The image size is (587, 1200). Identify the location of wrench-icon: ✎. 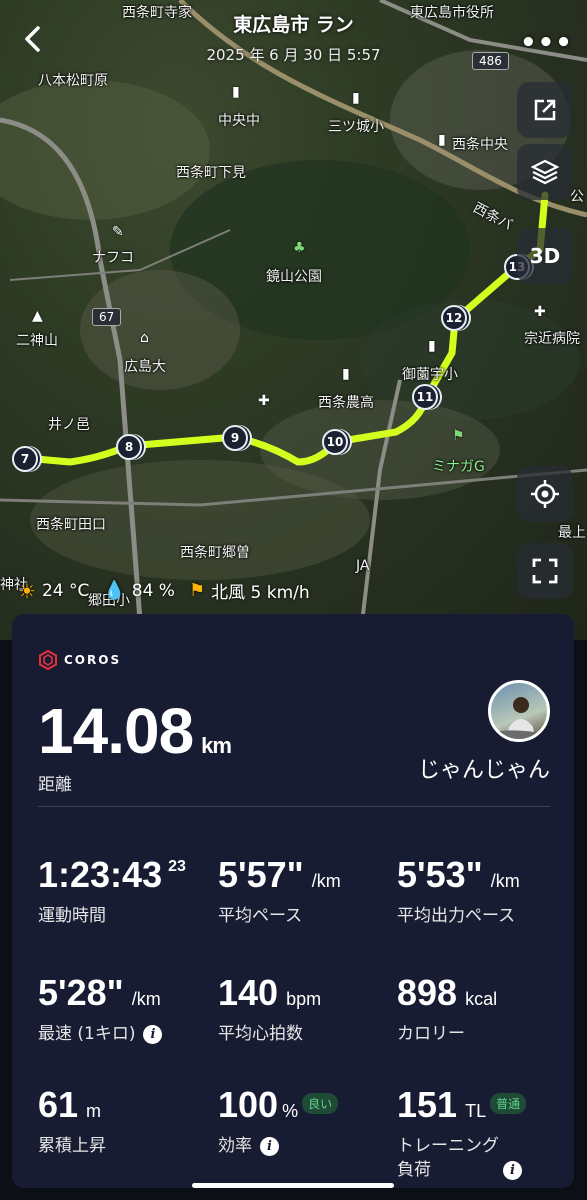
(118, 232).